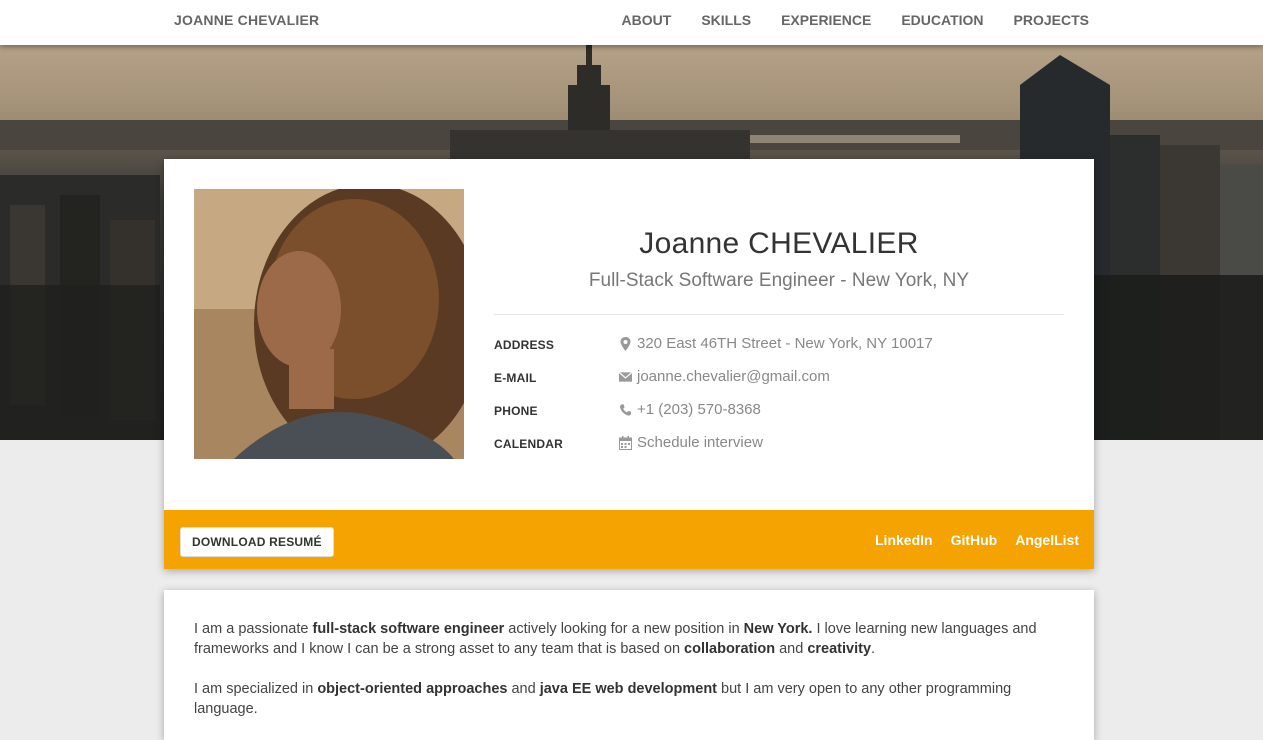 The image size is (1263, 740). What do you see at coordinates (257, 542) in the screenshot?
I see `download-resume-button: DOWNLOAD RESUMÉ` at bounding box center [257, 542].